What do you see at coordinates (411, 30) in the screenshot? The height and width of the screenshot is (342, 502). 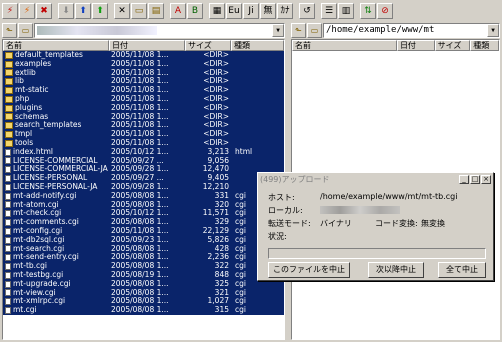 I see `remote-path-combo: /home/example/www/mt ▼` at bounding box center [411, 30].